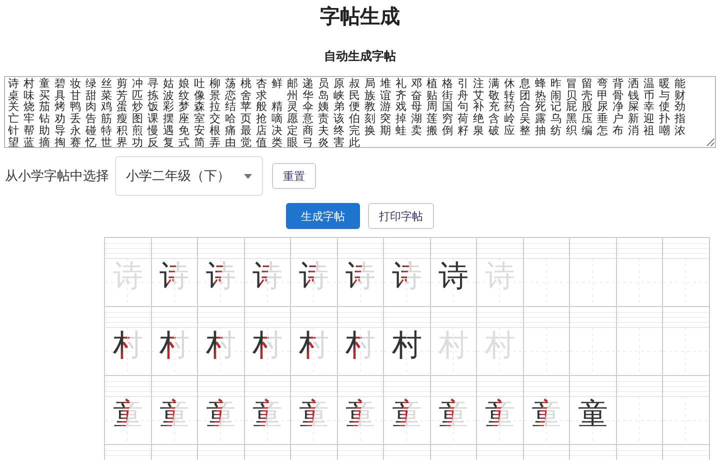 The width and height of the screenshot is (720, 460). I want to click on page-title: 字帖生成, so click(360, 16).